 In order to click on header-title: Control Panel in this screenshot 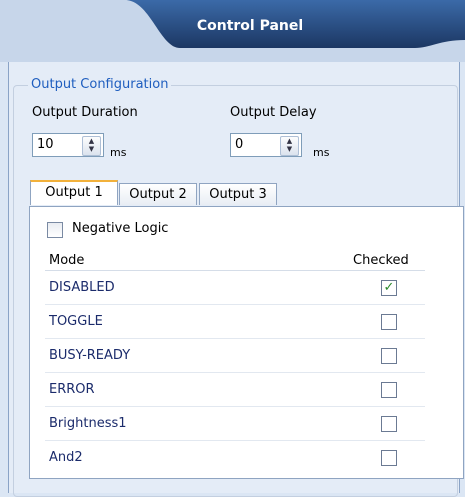, I will do `click(250, 26)`.